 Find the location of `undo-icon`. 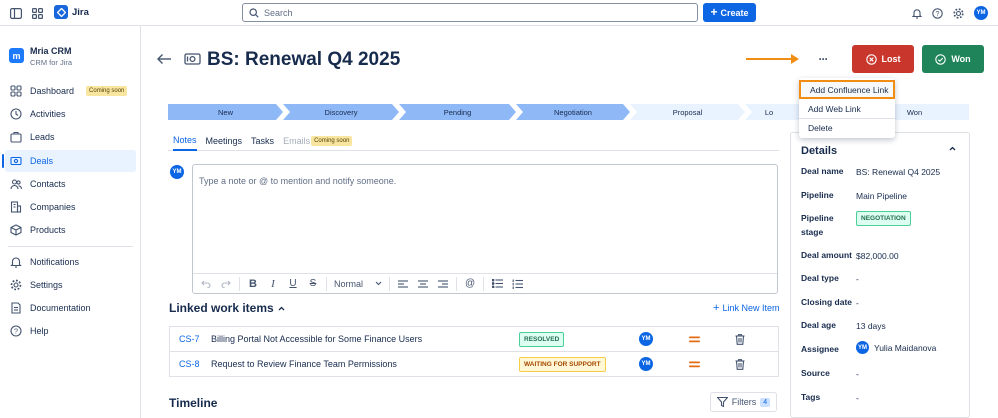

undo-icon is located at coordinates (206, 284).